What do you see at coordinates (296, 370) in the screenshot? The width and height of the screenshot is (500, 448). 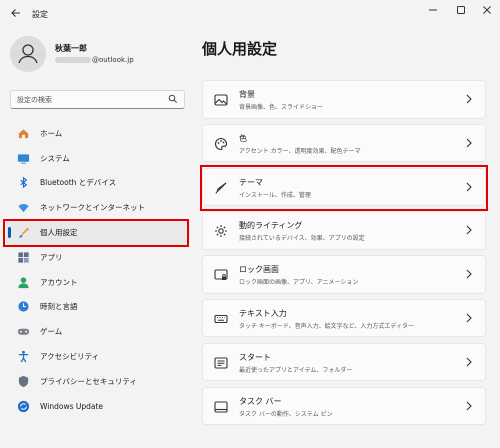 I see `card-subtitle: 最近使ったアプリとアイテム、フォルダー` at bounding box center [296, 370].